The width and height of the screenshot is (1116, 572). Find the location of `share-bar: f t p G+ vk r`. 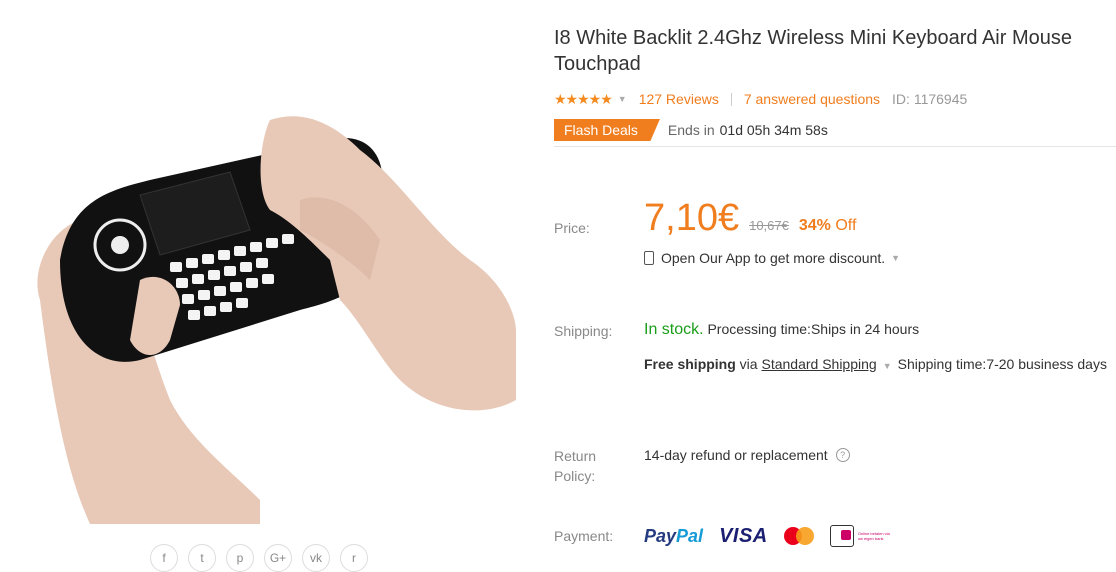

share-bar: f t p G+ vk r is located at coordinates (259, 558).